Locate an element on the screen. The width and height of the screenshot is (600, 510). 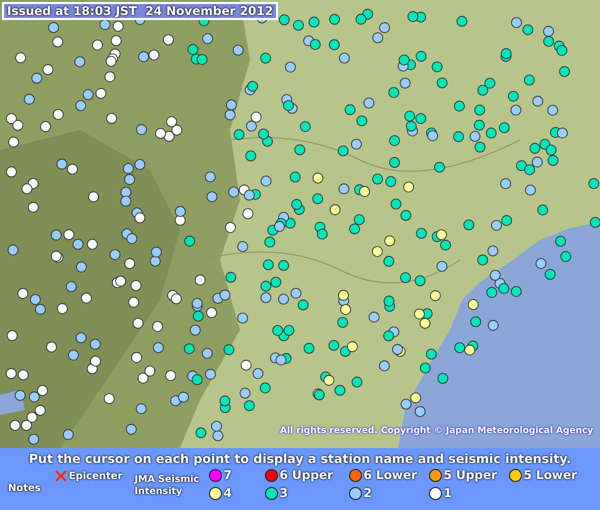
instruction-text: Put the cursor on each point to display a station name and seismic intensity. is located at coordinates (300, 458).